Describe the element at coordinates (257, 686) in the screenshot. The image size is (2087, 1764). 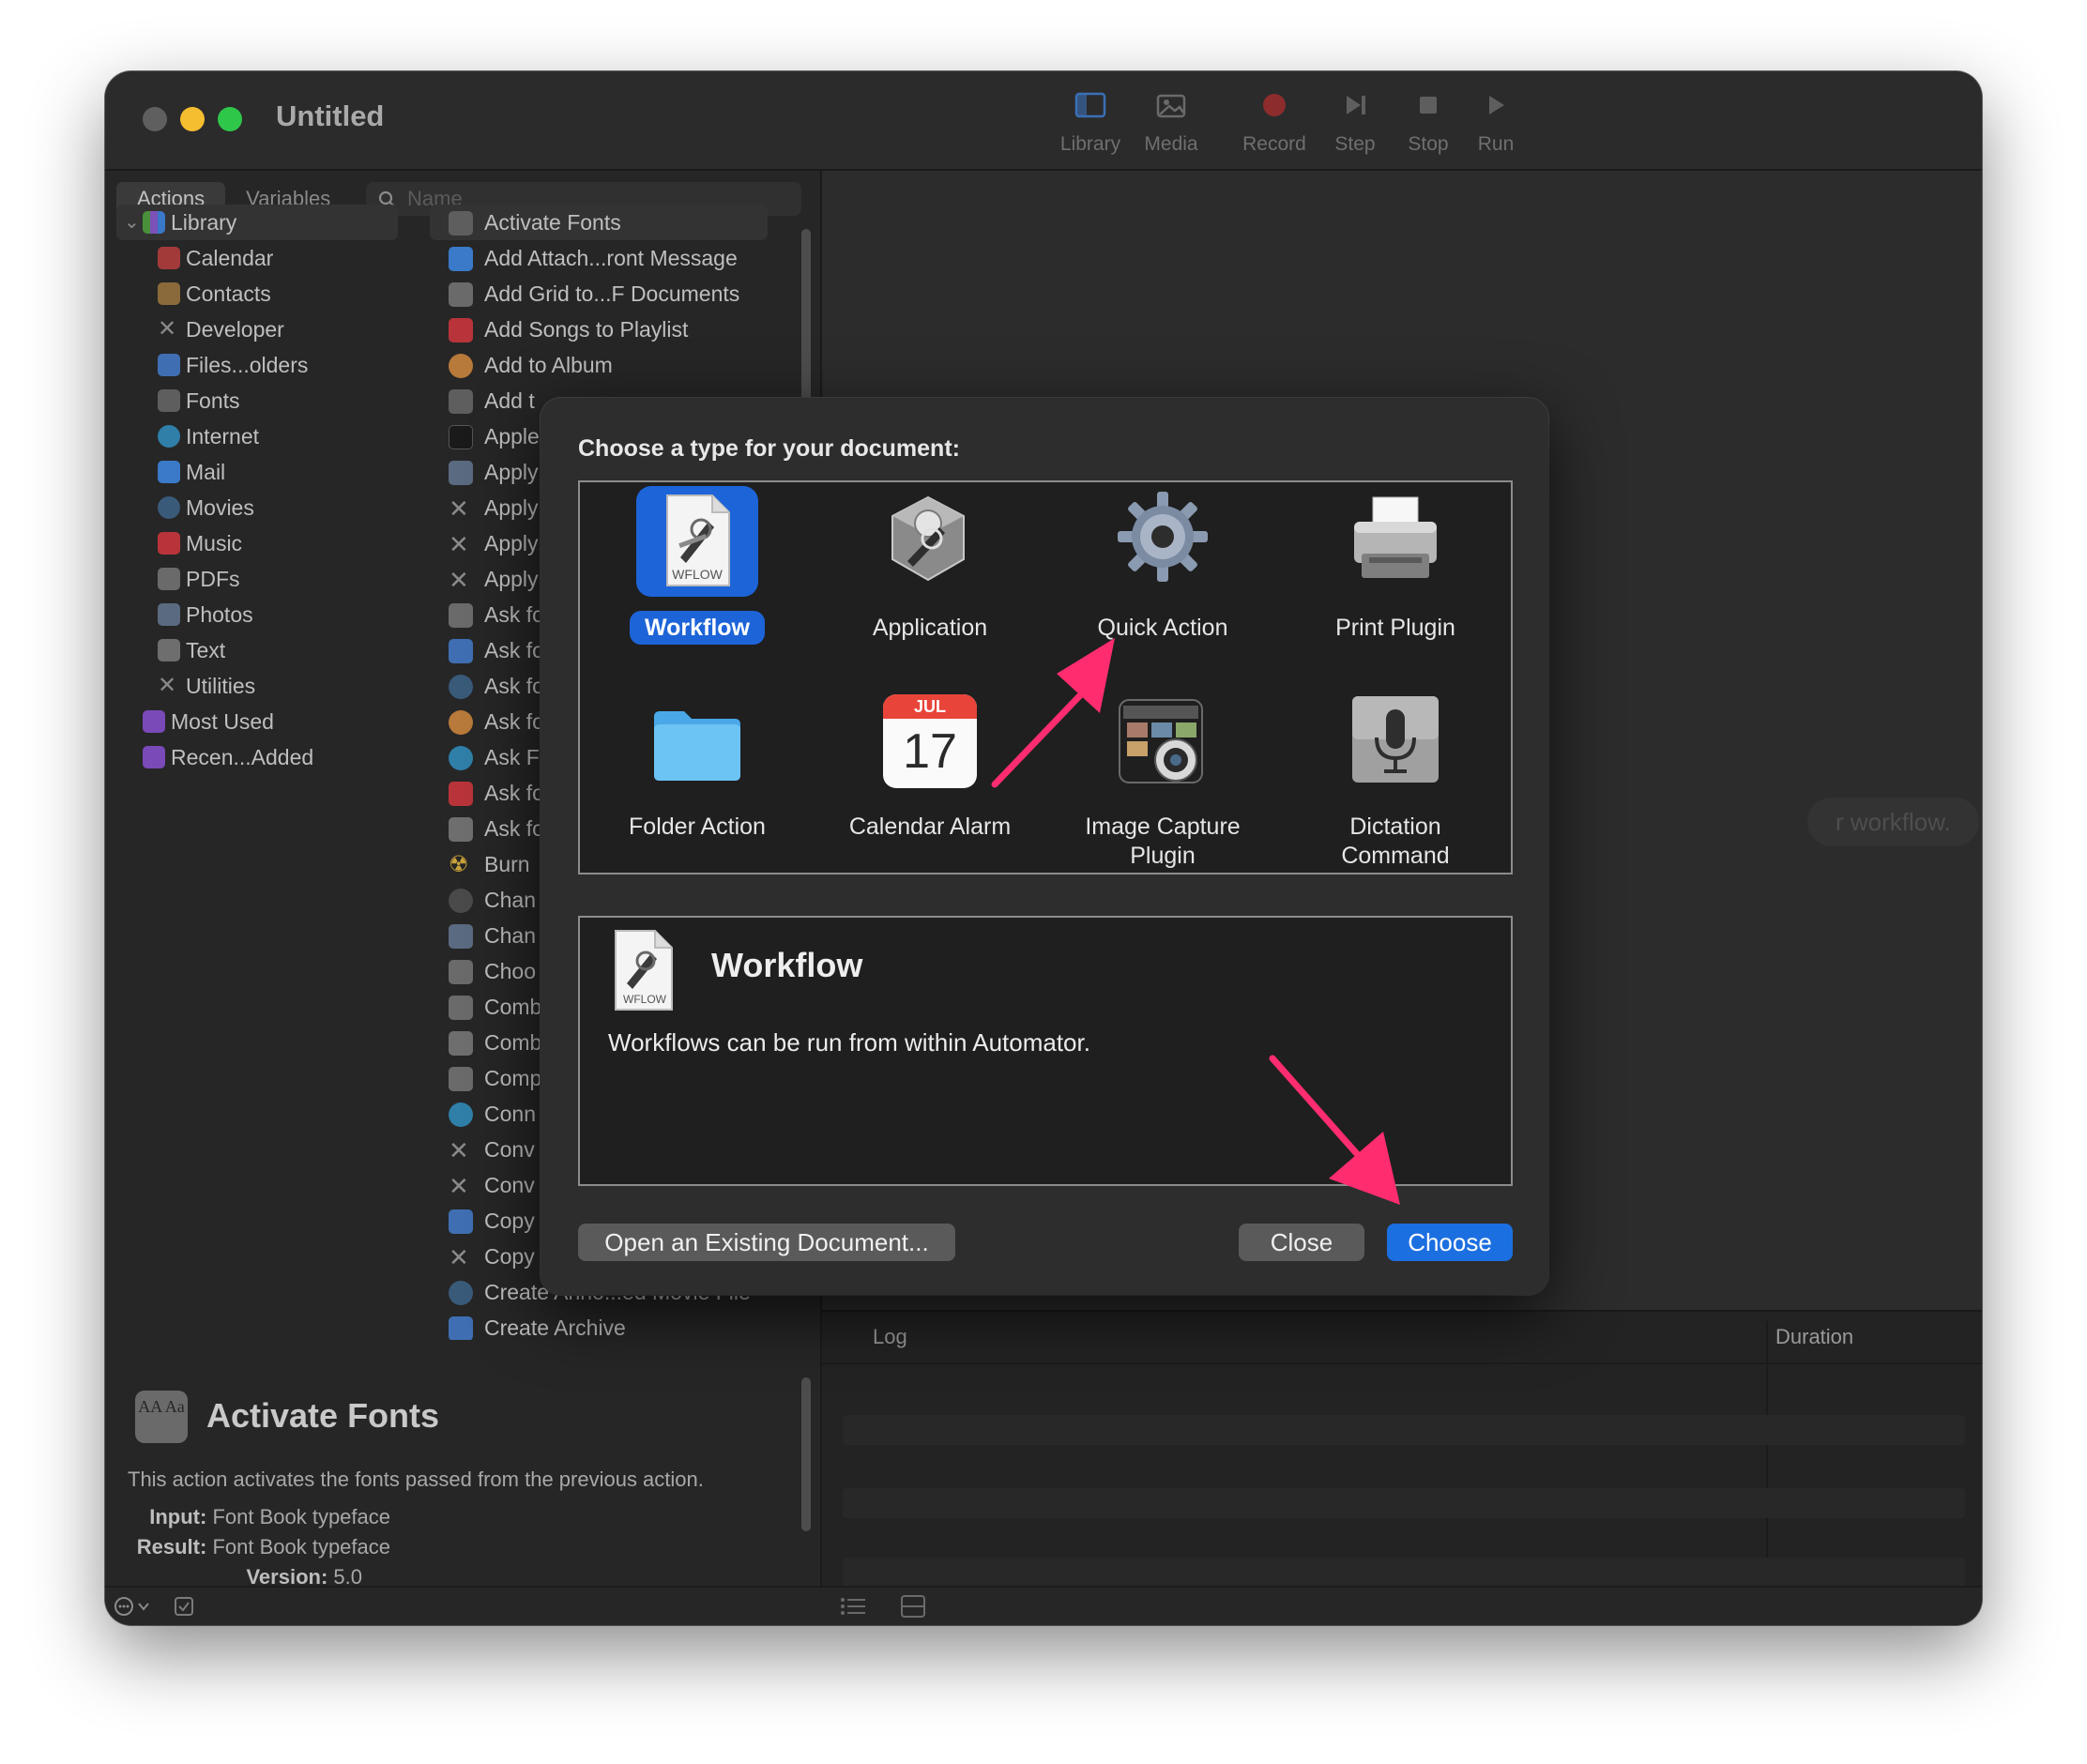
I see `sidebar-item-utilities: ✕ Utilities` at that location.